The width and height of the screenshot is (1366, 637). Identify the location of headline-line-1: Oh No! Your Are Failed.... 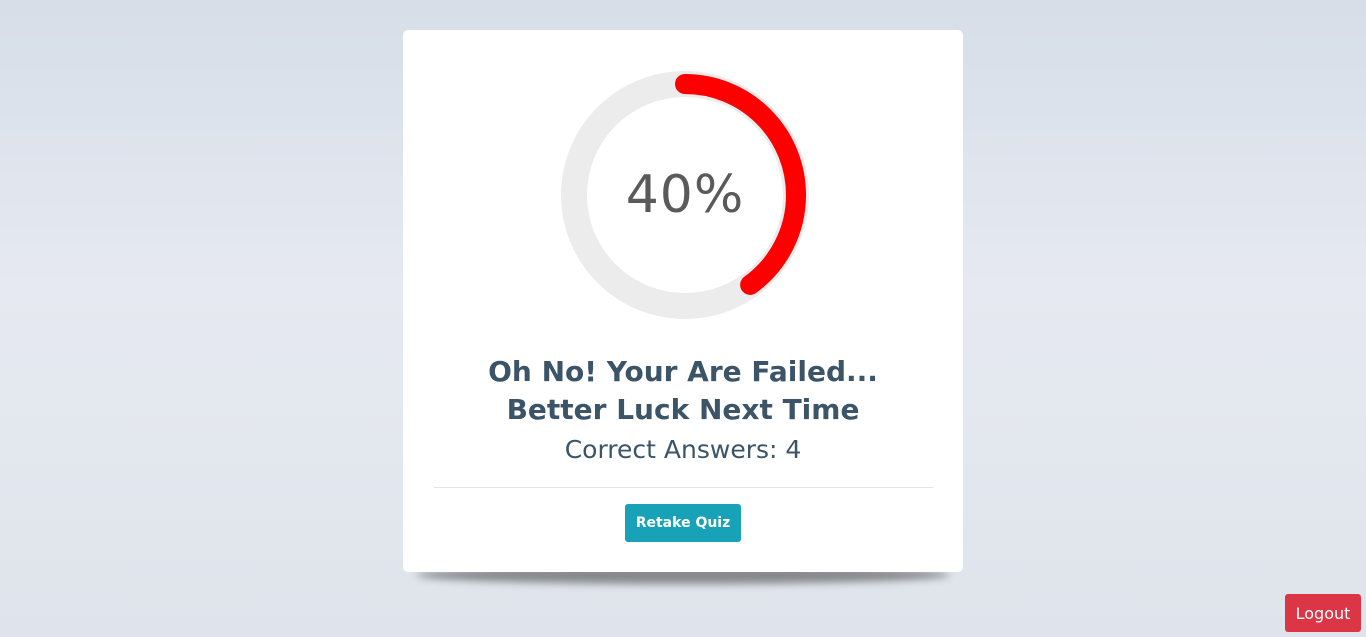
(683, 371).